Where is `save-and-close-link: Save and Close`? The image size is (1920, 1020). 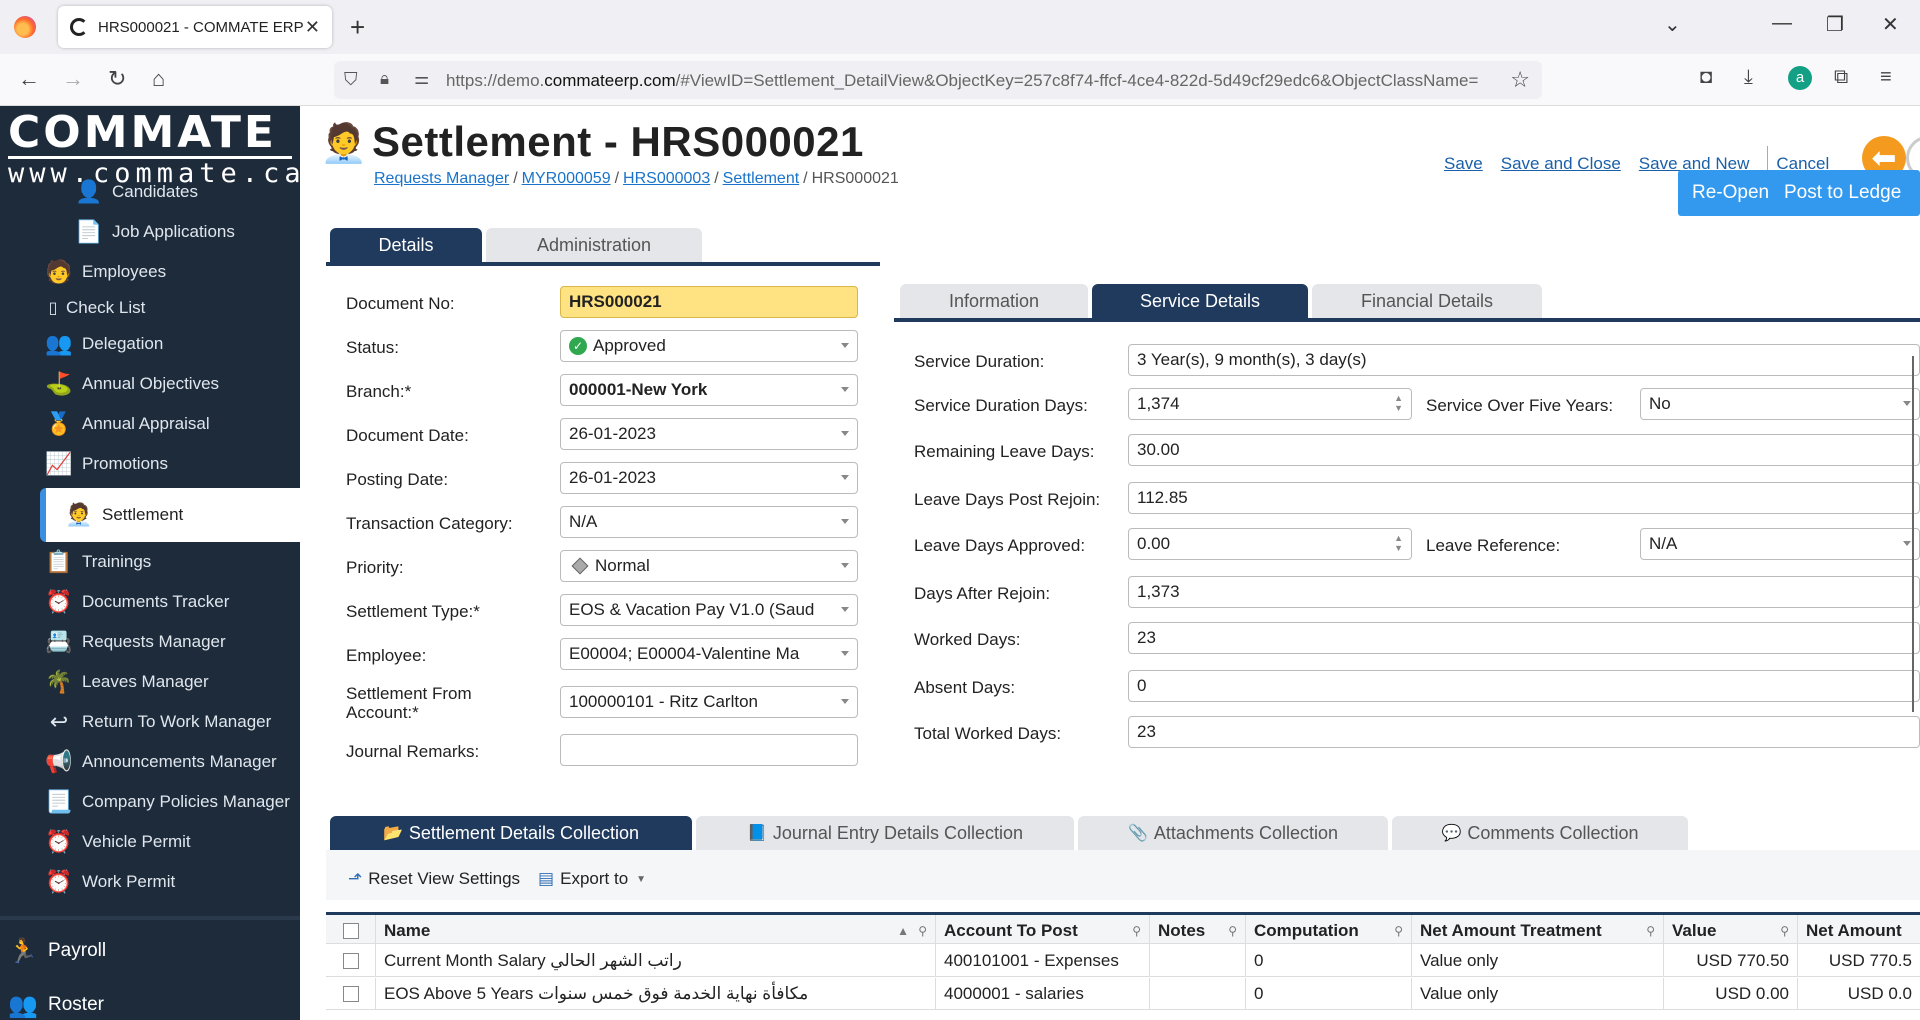 save-and-close-link: Save and Close is located at coordinates (1561, 164).